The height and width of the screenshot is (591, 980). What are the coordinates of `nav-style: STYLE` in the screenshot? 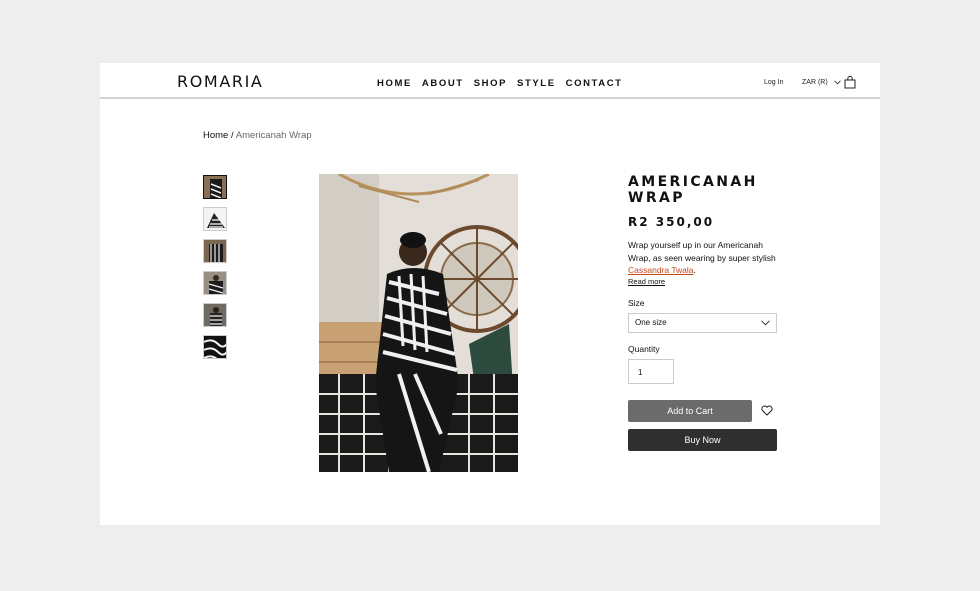 It's located at (536, 83).